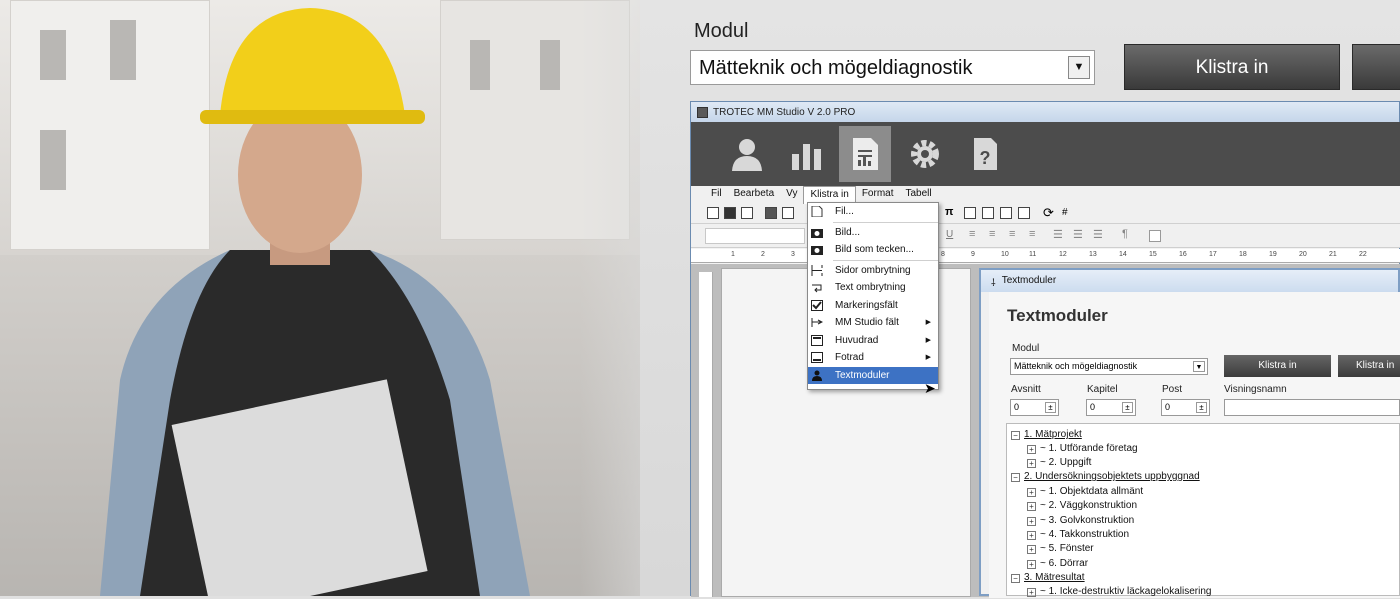 This screenshot has width=1400, height=599. Describe the element at coordinates (1032, 234) in the screenshot. I see `justify-icon: ≡` at that location.